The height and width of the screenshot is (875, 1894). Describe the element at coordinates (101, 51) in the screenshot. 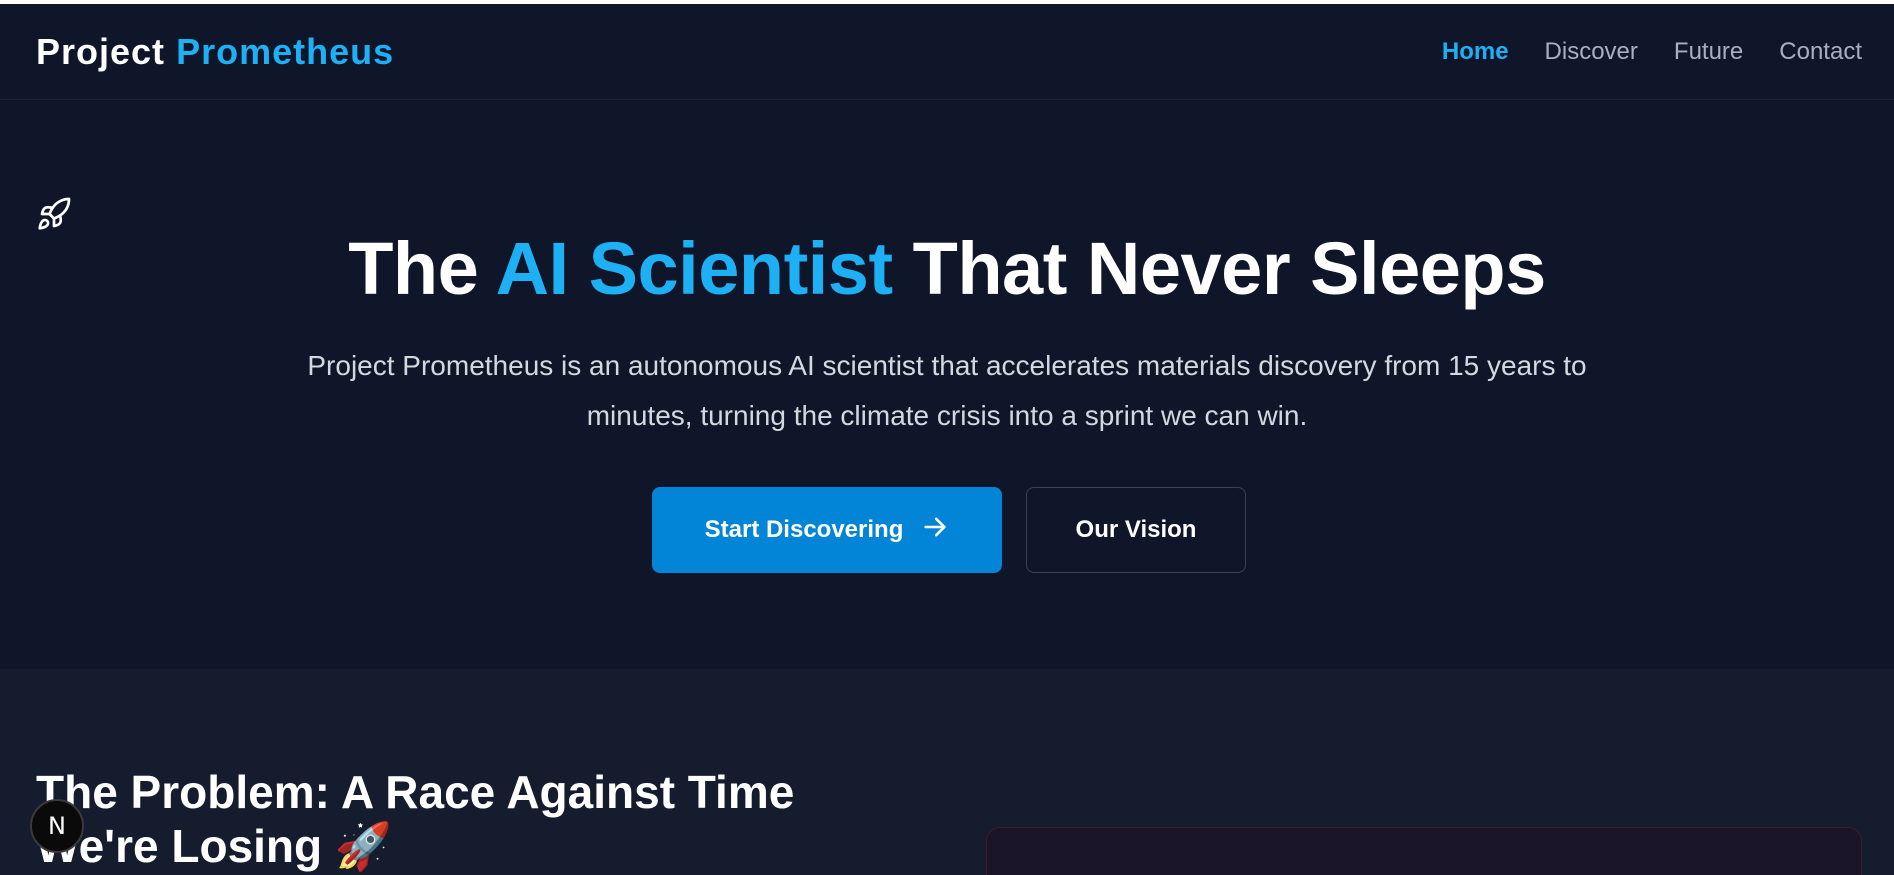

I see `brand-primary: Project` at that location.